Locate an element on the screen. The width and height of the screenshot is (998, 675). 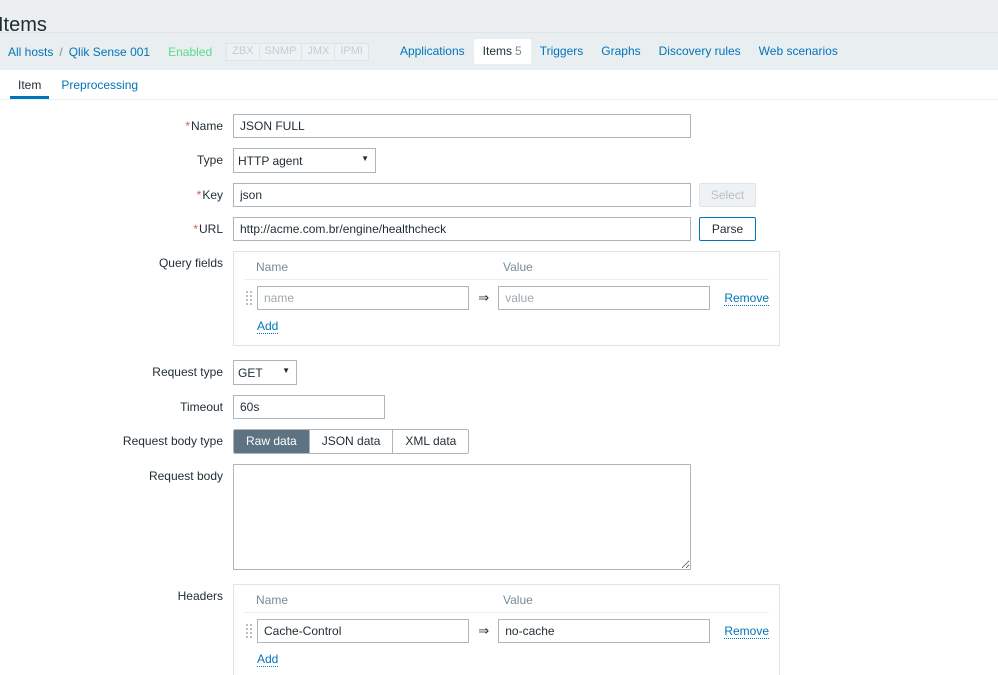
headers-table: Name Value ⇒ Remove Add is located at coordinates (506, 629).